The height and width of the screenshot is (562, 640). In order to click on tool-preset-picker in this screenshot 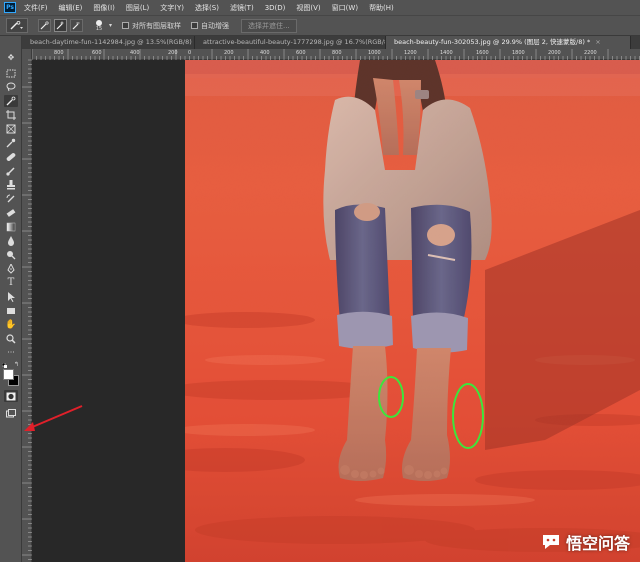, I will do `click(17, 25)`.